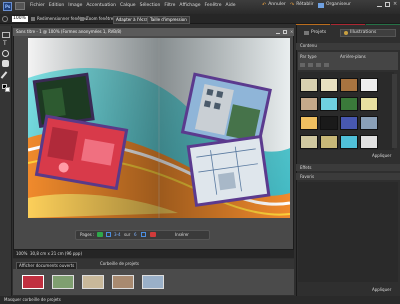 This screenshot has height=304, width=400. I want to click on maximize-icon, so click(387, 4).